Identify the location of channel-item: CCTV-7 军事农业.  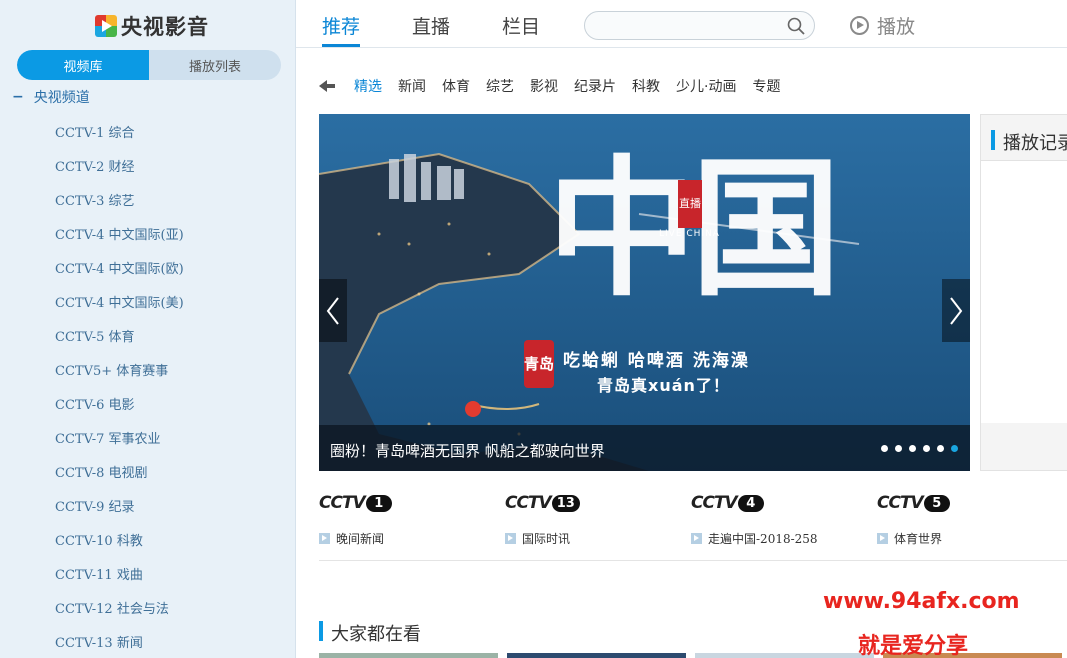
(148, 437).